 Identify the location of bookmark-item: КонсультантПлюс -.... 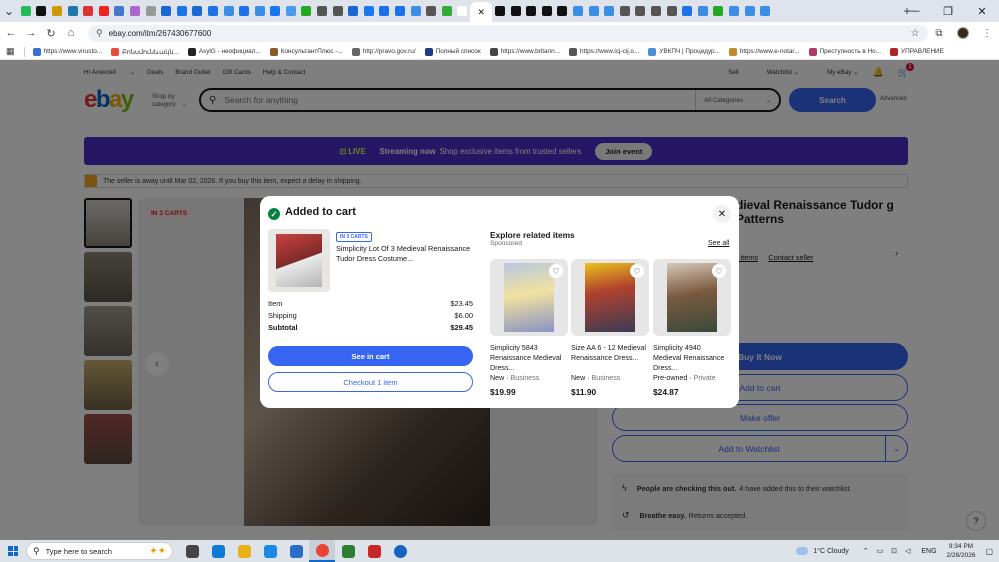
(306, 51).